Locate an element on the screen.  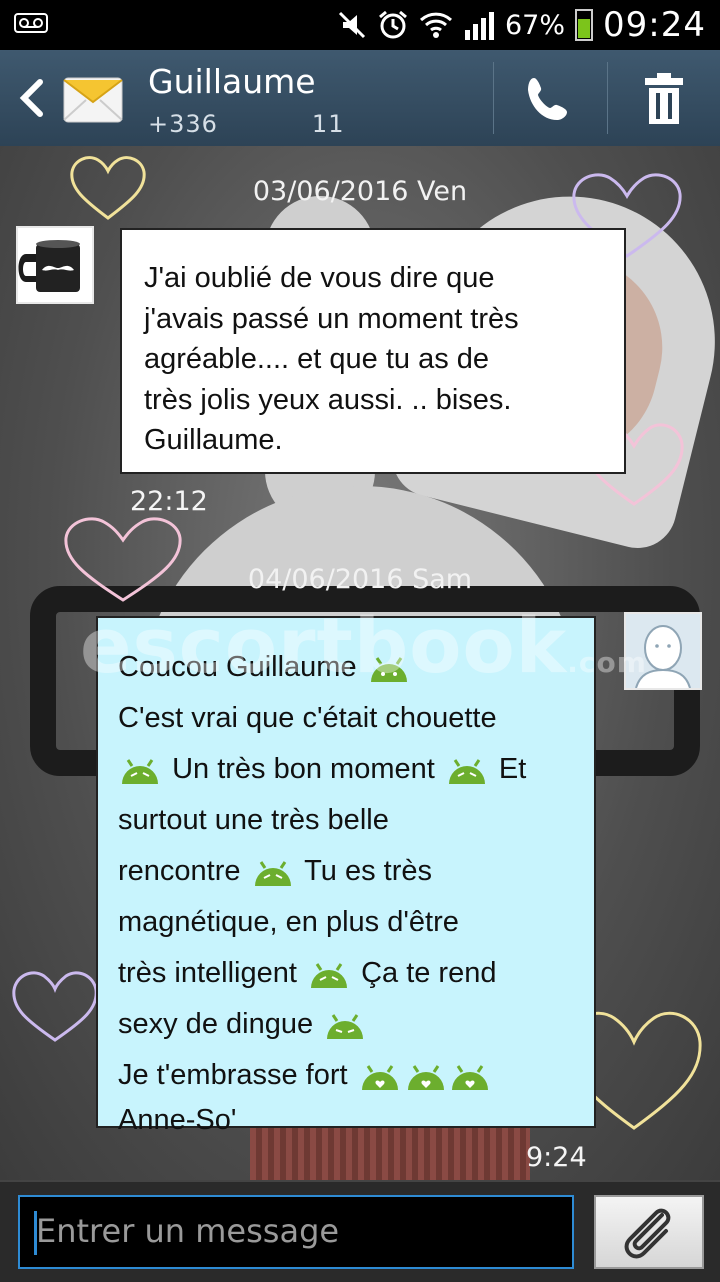
message-text: Un très bon moment is located at coordinates (303, 769).